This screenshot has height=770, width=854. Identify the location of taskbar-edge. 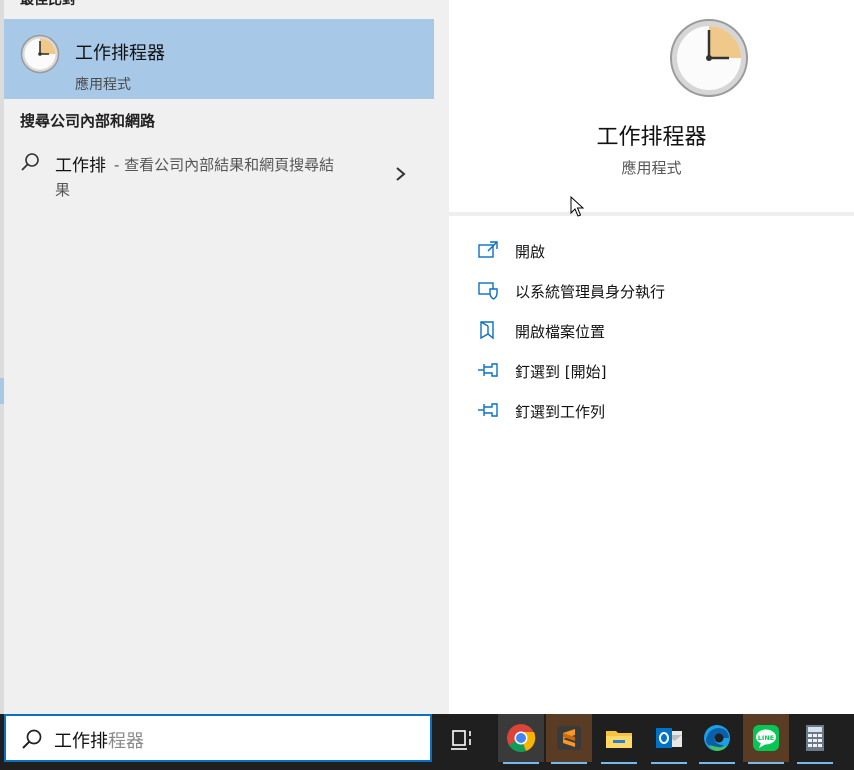
(717, 739).